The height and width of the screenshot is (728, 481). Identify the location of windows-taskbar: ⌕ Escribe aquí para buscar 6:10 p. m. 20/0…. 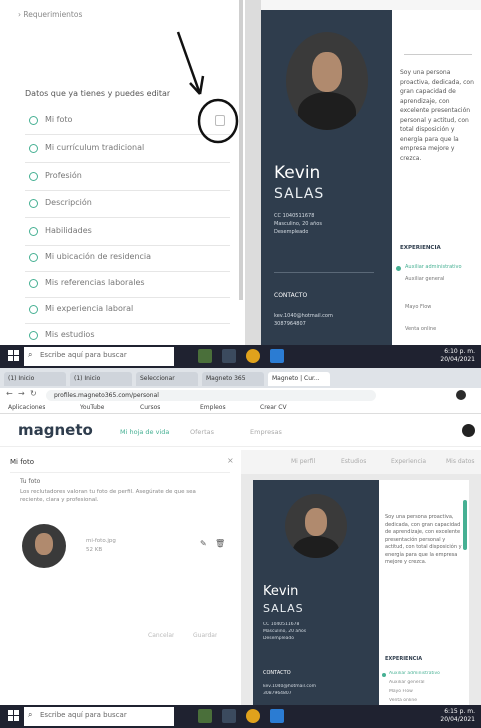
(240, 356).